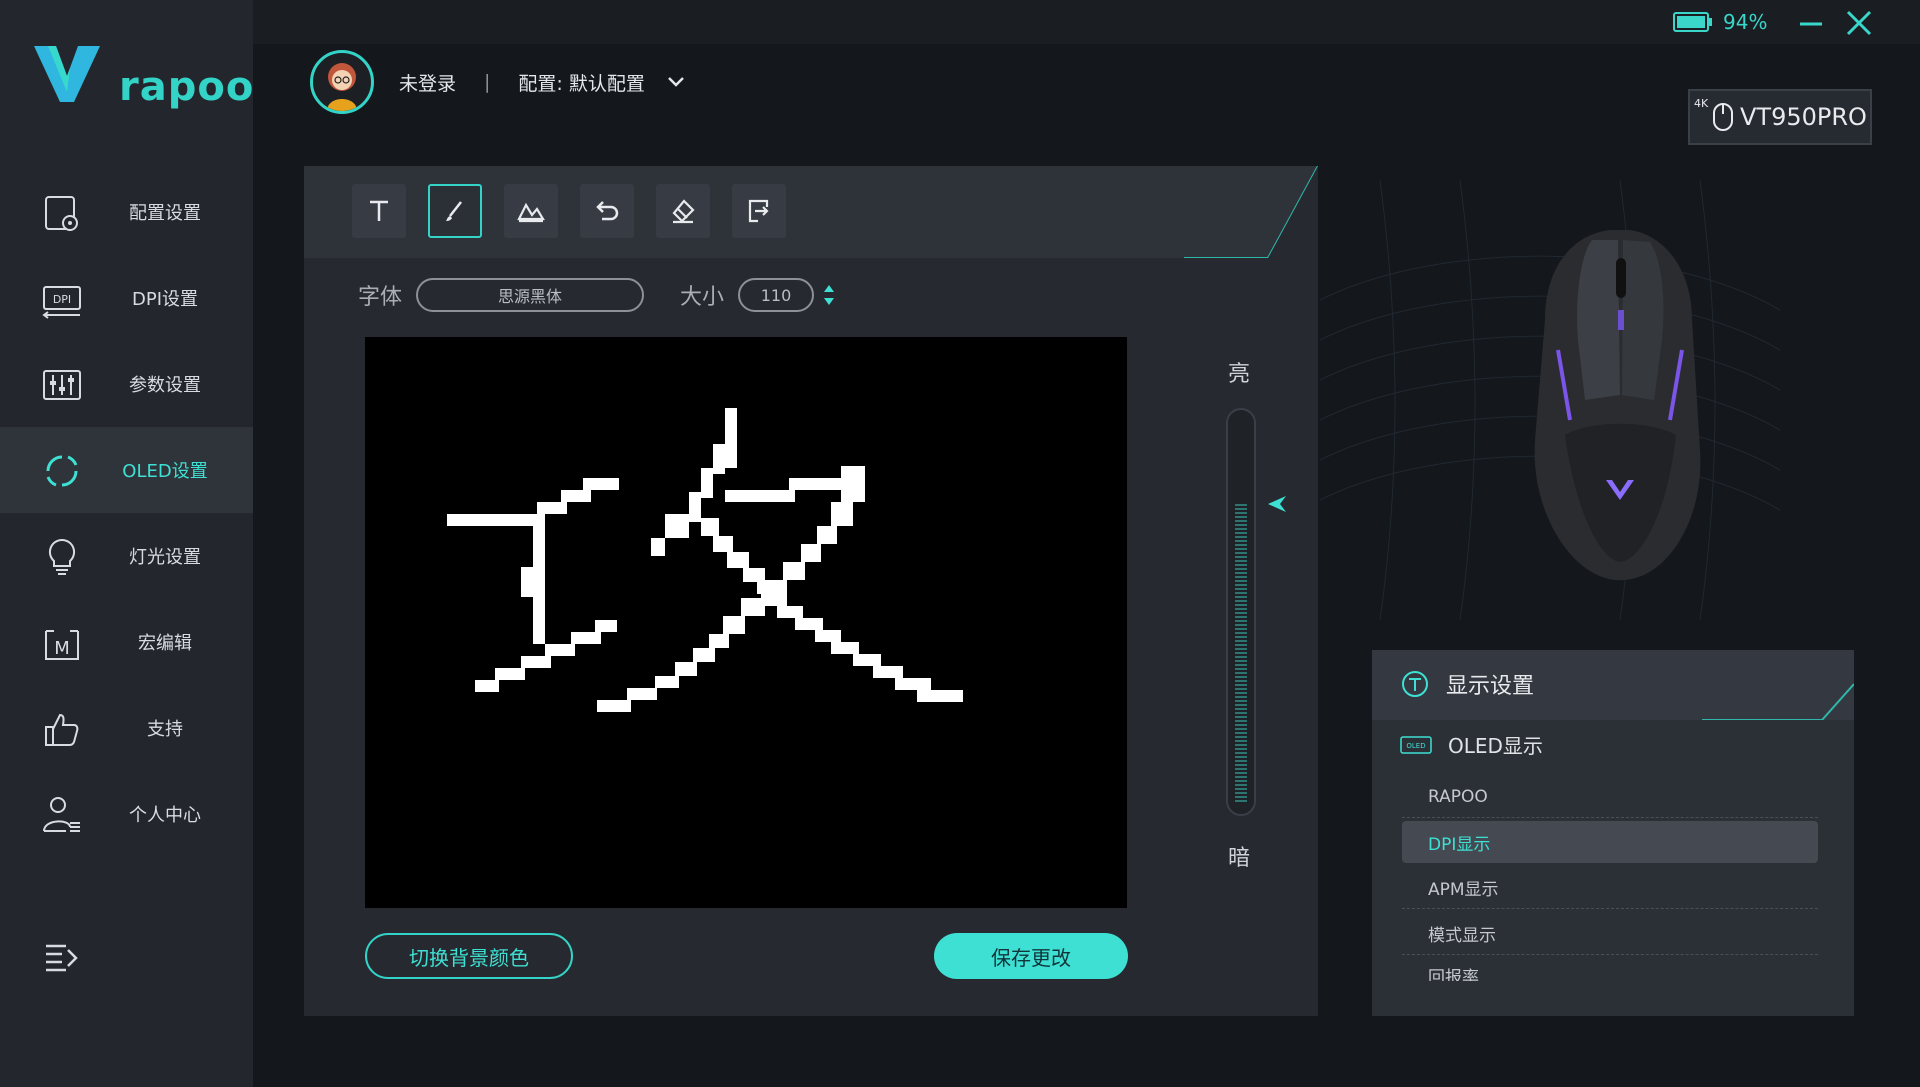 The height and width of the screenshot is (1087, 1920). I want to click on text-tool-icon, so click(379, 210).